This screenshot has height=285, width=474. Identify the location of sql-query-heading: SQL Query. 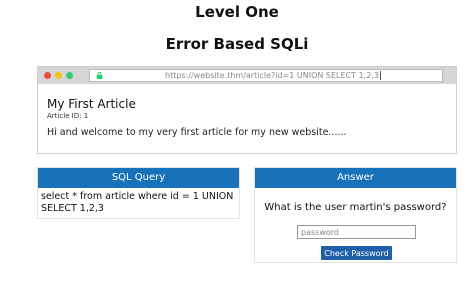
(138, 178).